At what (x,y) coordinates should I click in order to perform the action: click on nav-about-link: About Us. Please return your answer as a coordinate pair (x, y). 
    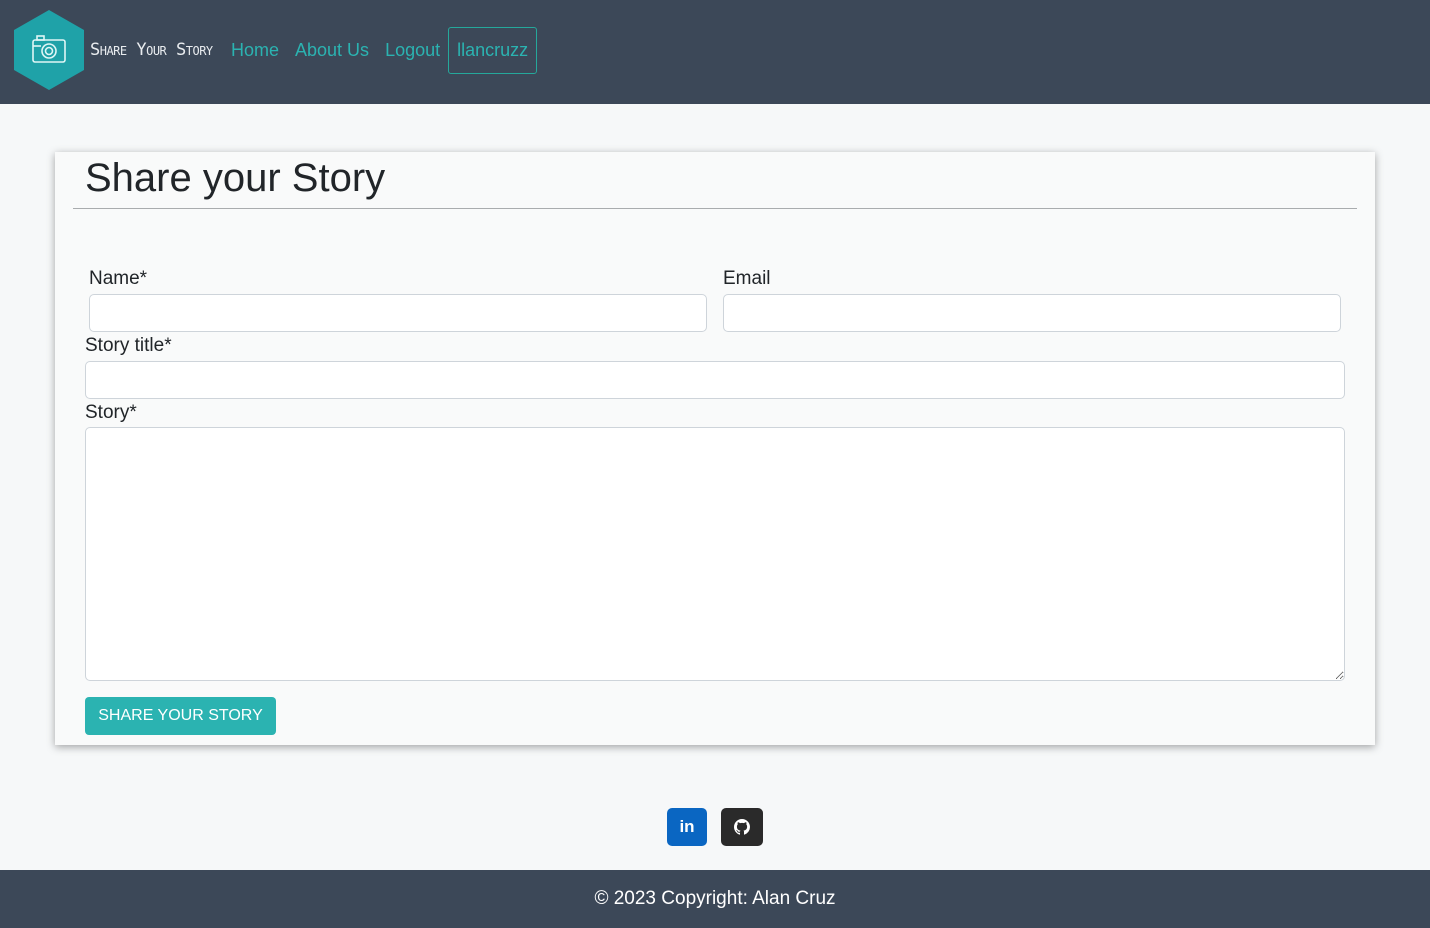
    Looking at the image, I should click on (332, 50).